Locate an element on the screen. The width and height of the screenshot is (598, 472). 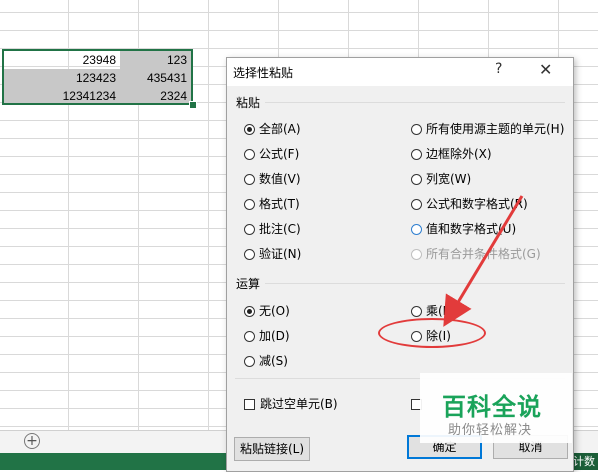
annotation-circle is located at coordinates (432, 333).